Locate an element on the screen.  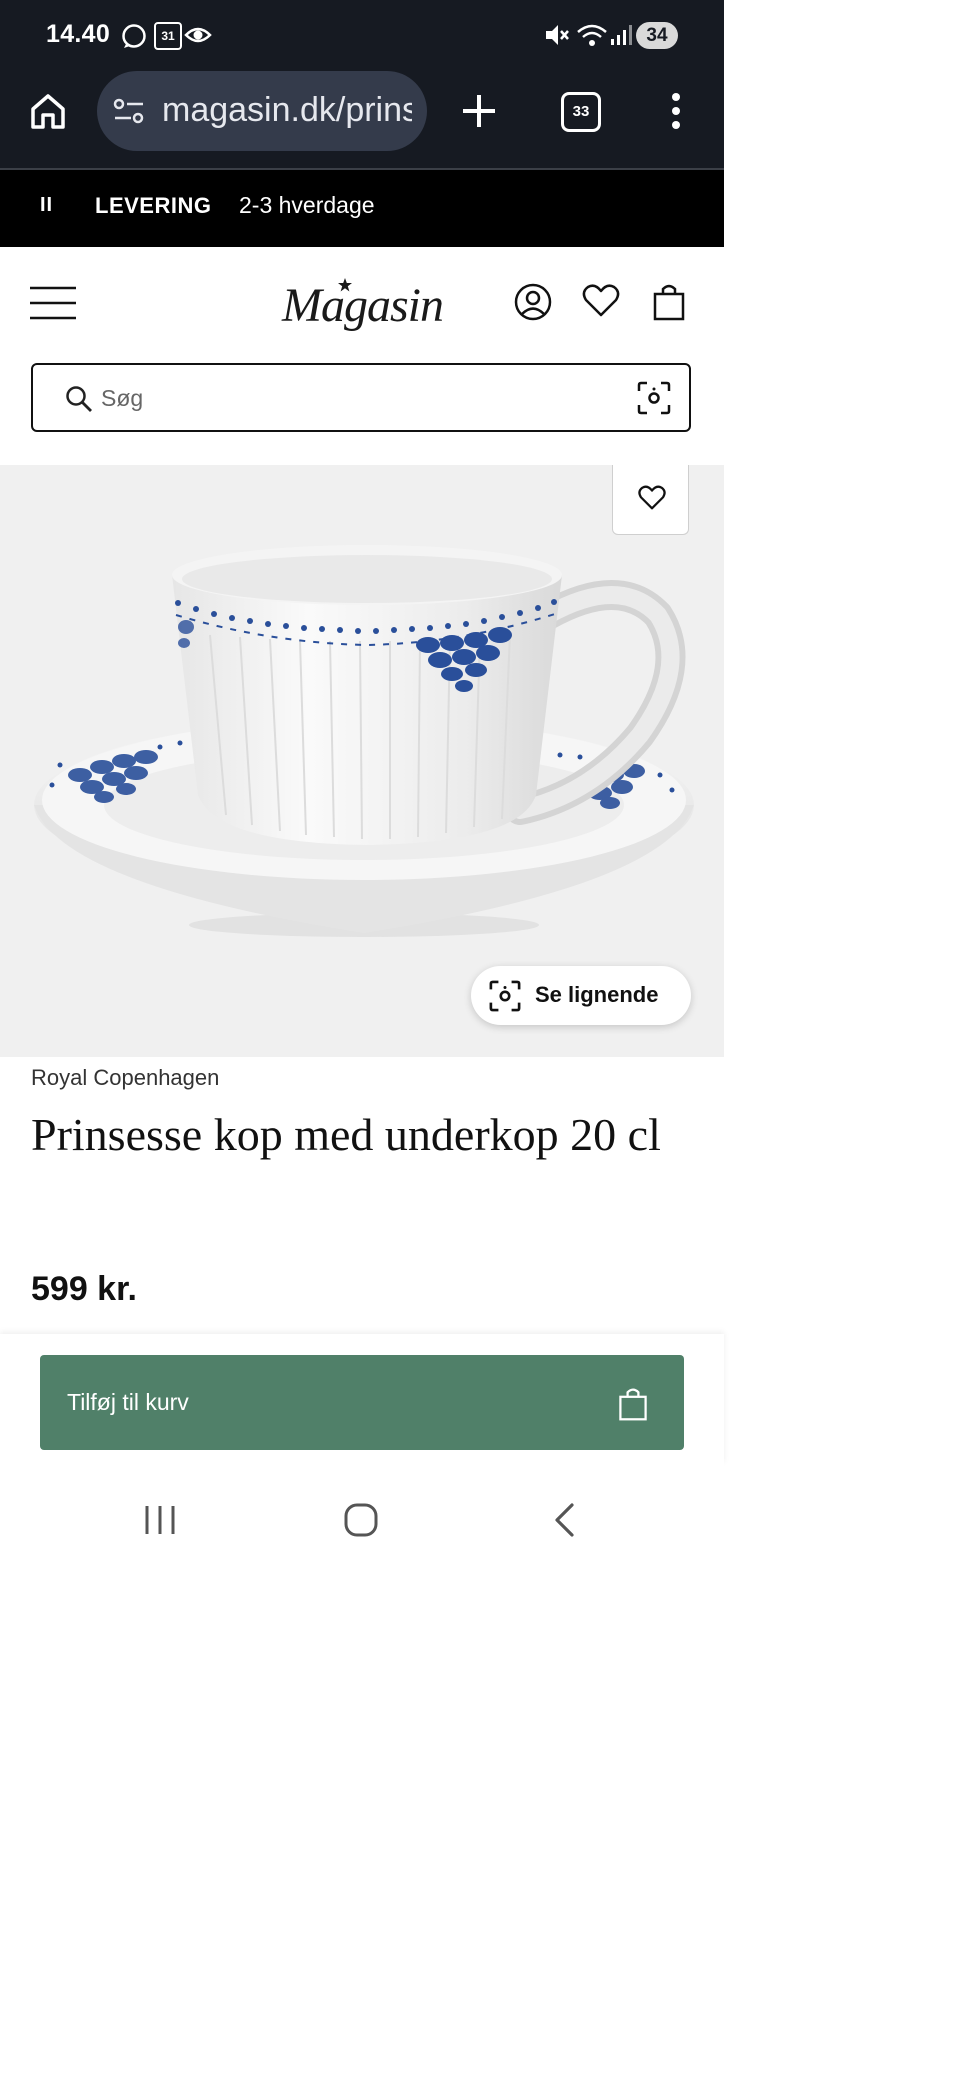
browser-toolbar: magasin.dk/prinsesse-kop-med-underkop 33 is located at coordinates (362, 119).